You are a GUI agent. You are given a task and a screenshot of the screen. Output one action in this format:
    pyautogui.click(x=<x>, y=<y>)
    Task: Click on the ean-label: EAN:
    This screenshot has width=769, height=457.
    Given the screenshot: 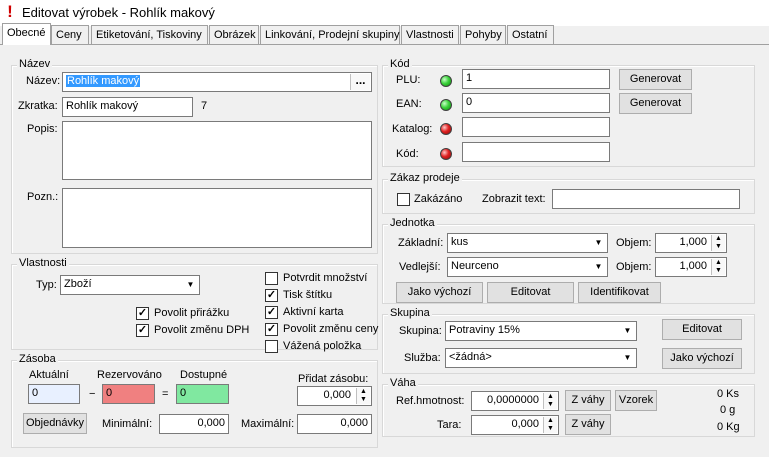 What is the action you would take?
    pyautogui.click(x=409, y=104)
    